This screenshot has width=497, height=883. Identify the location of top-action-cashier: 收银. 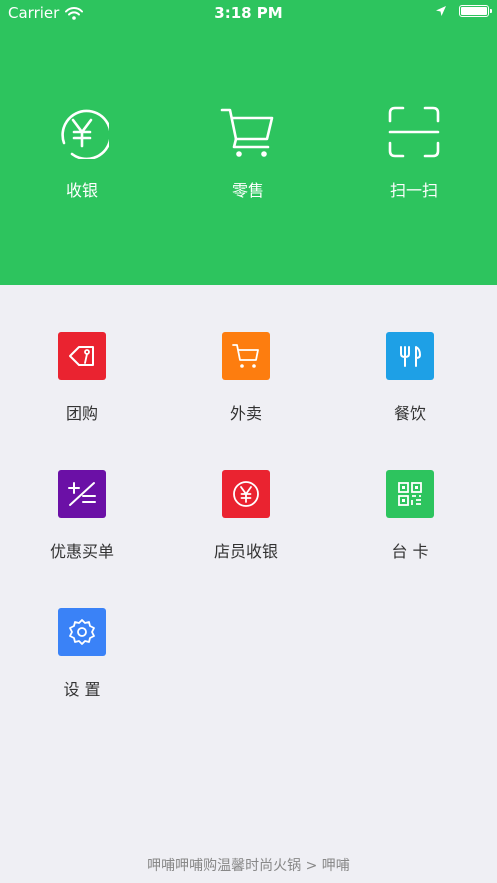
(82, 153).